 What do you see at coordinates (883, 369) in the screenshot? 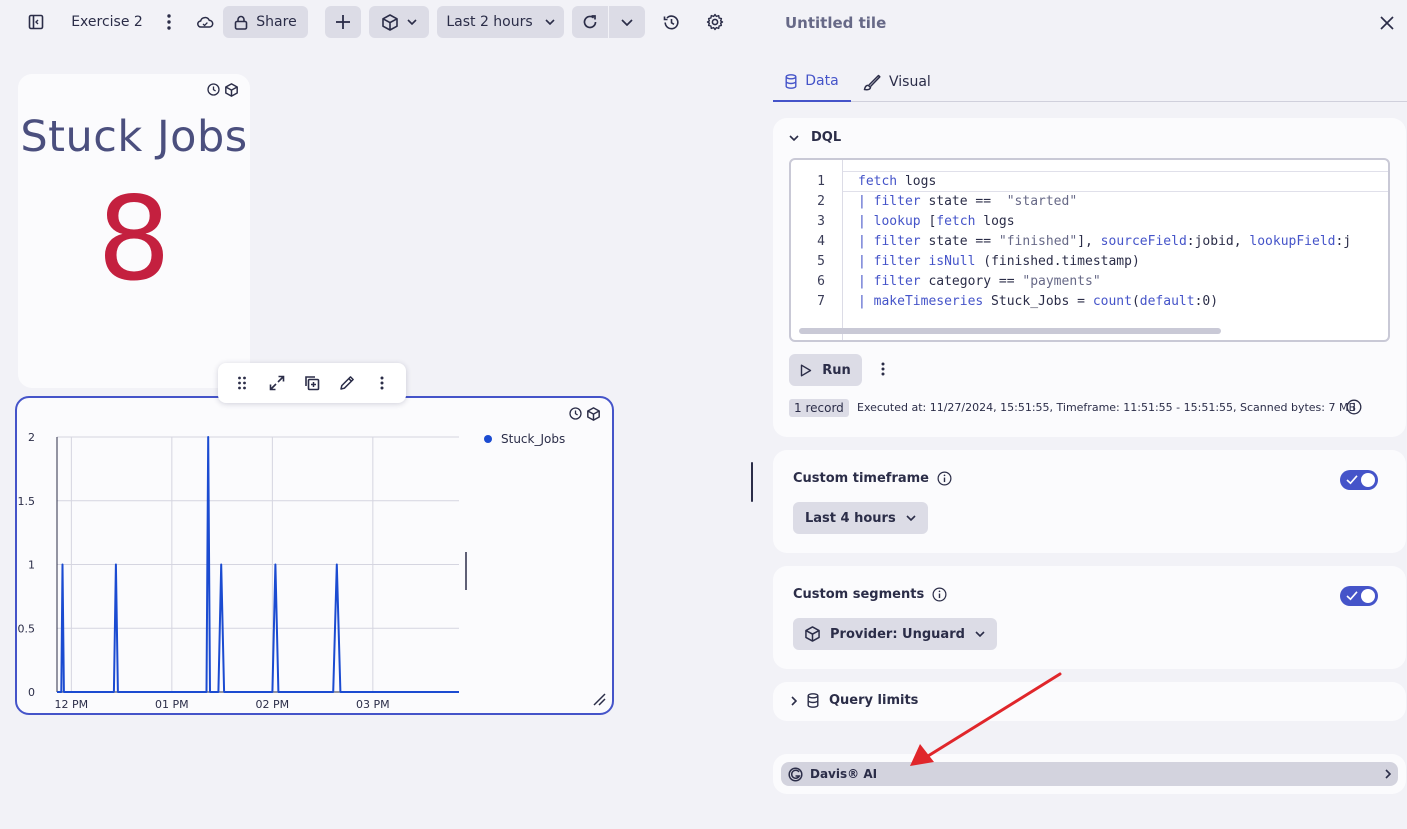
I see `run-more-options-icon` at bounding box center [883, 369].